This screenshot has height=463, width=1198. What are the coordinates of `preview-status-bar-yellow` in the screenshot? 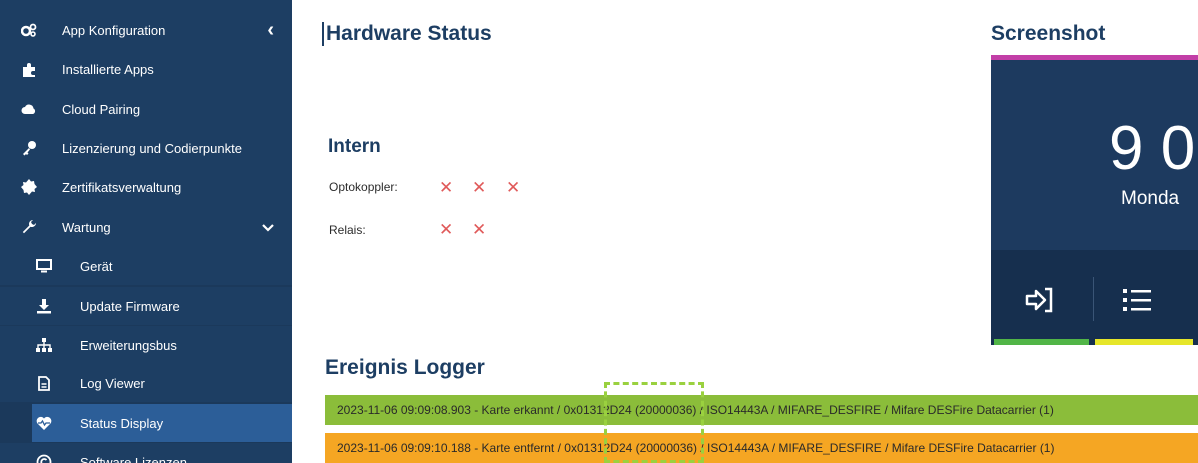 It's located at (1144, 342).